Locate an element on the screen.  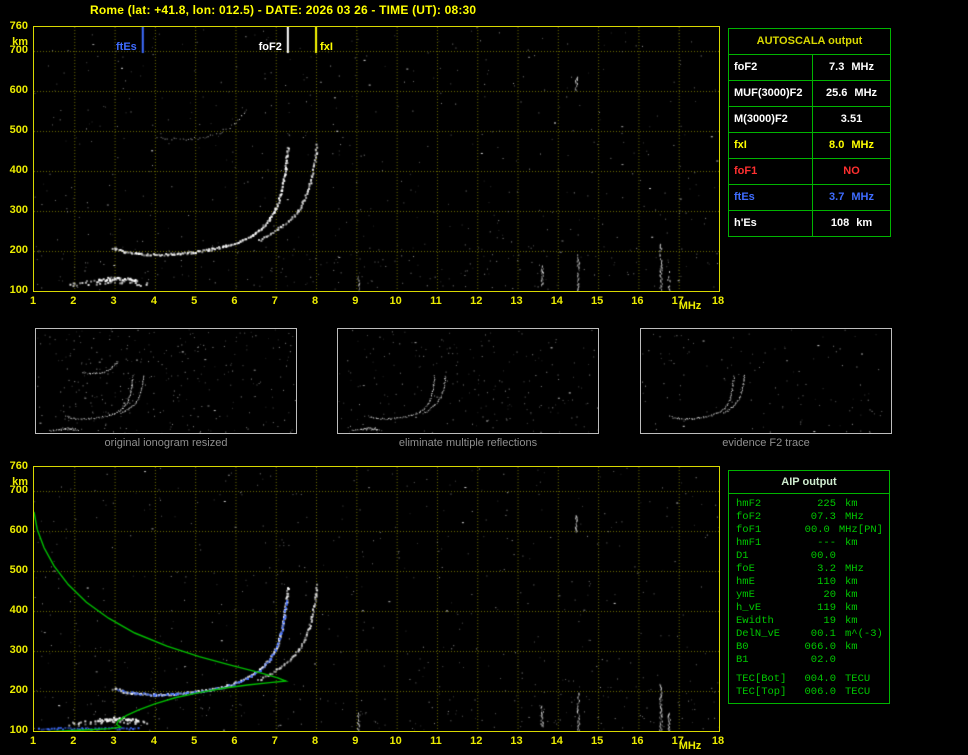
autoscala-param-value: 3.51 is located at coordinates (851, 119).